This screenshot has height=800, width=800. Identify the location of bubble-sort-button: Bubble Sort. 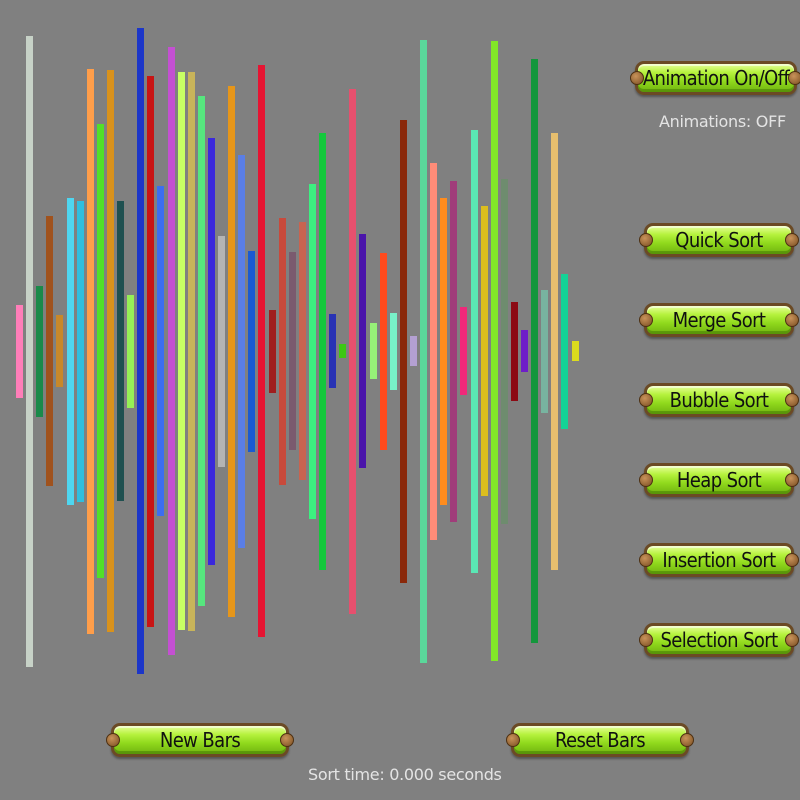
(719, 400).